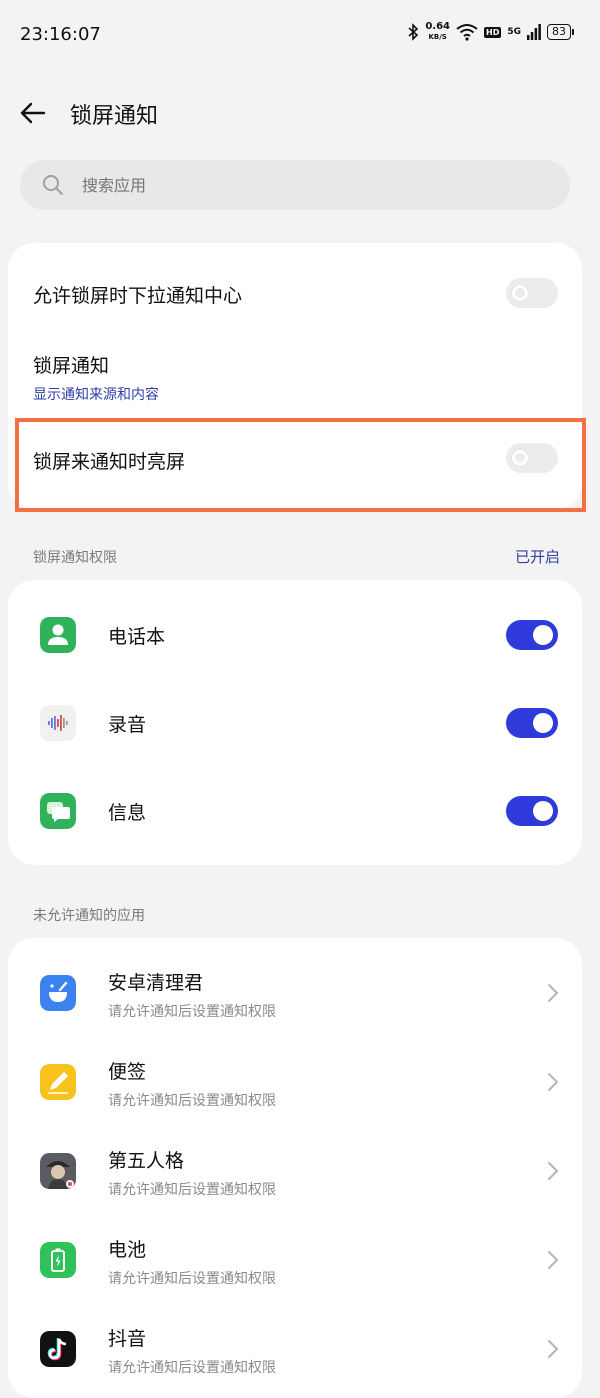  Describe the element at coordinates (413, 32) in the screenshot. I see `bluetooth-icon` at that location.